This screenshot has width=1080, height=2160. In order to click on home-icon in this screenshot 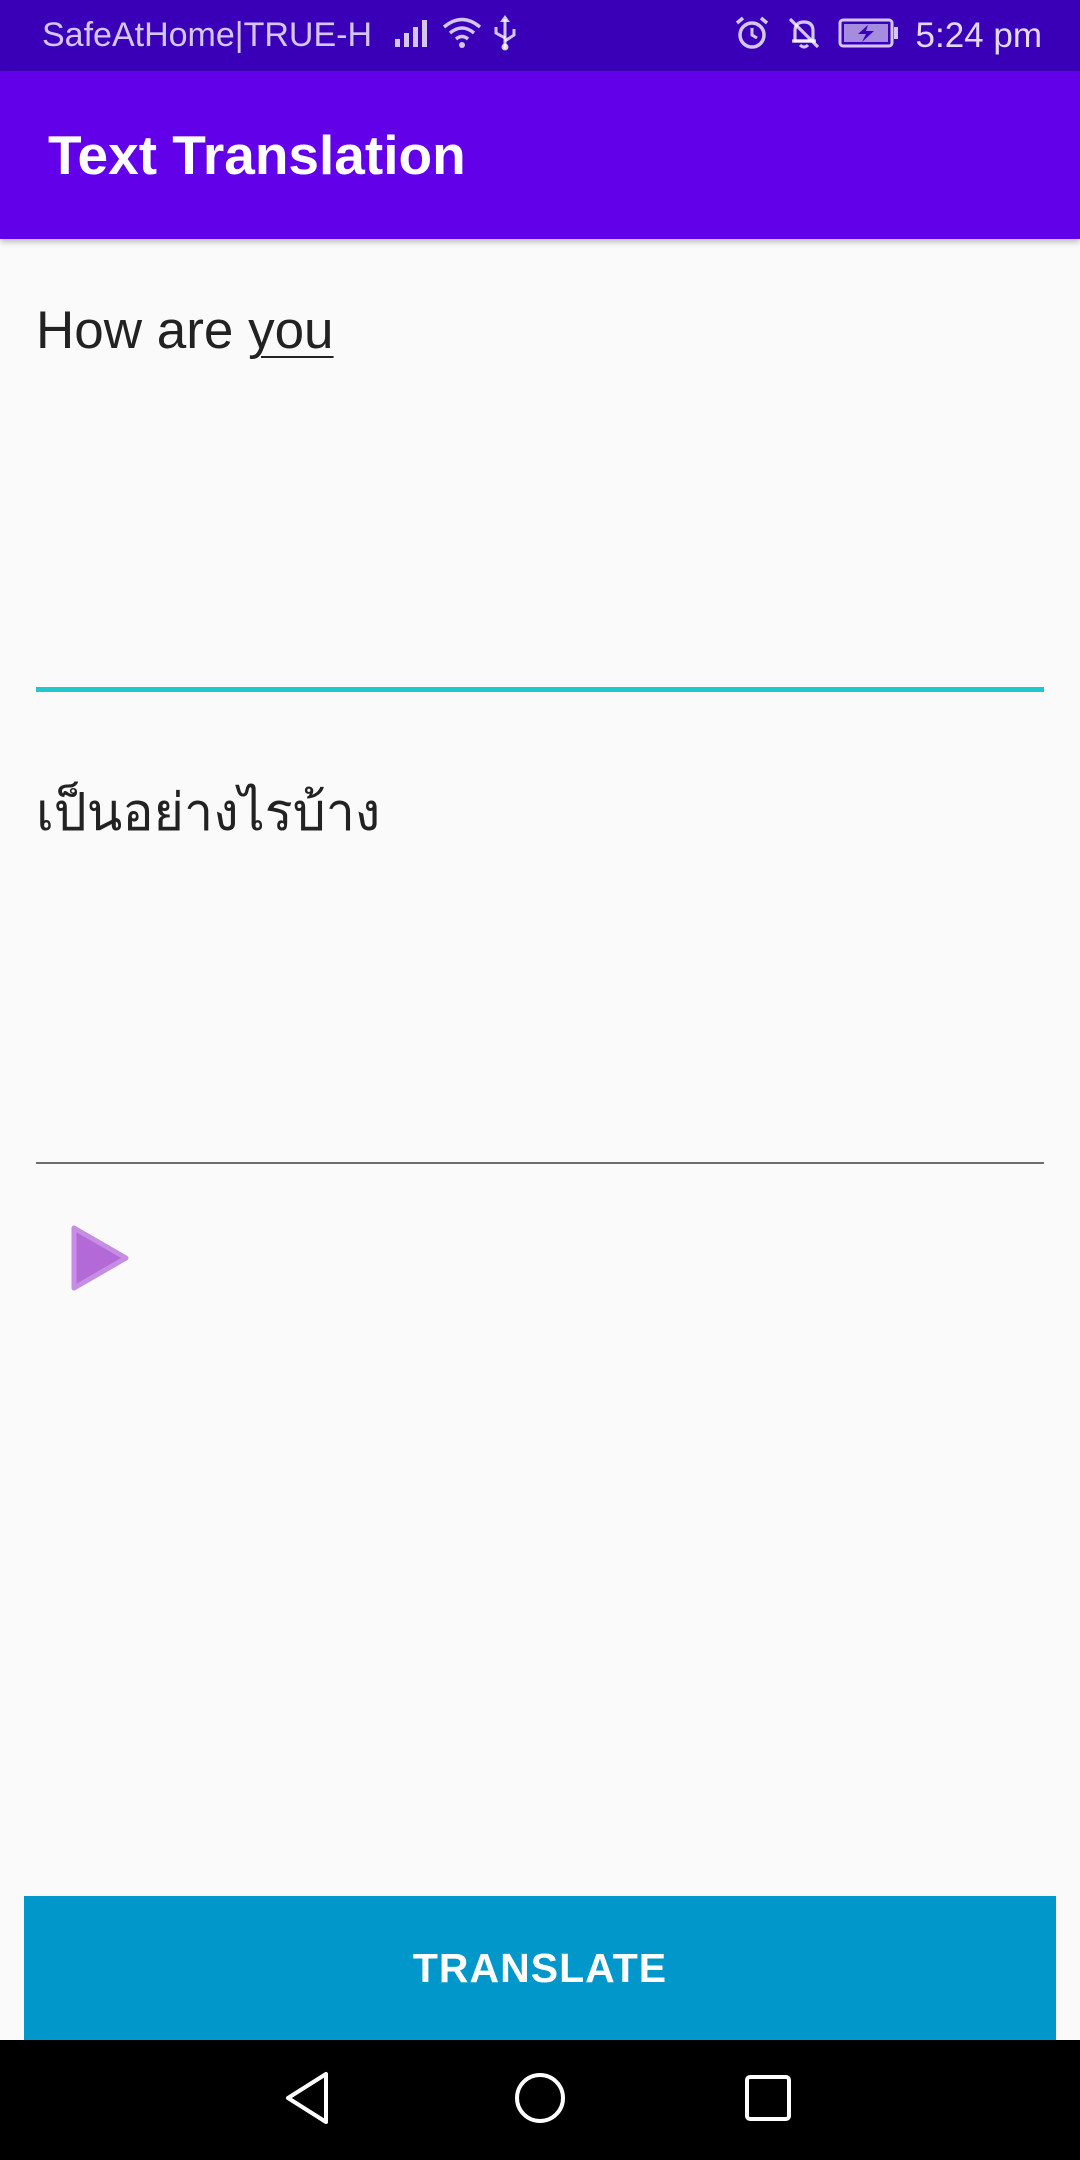, I will do `click(540, 2100)`.